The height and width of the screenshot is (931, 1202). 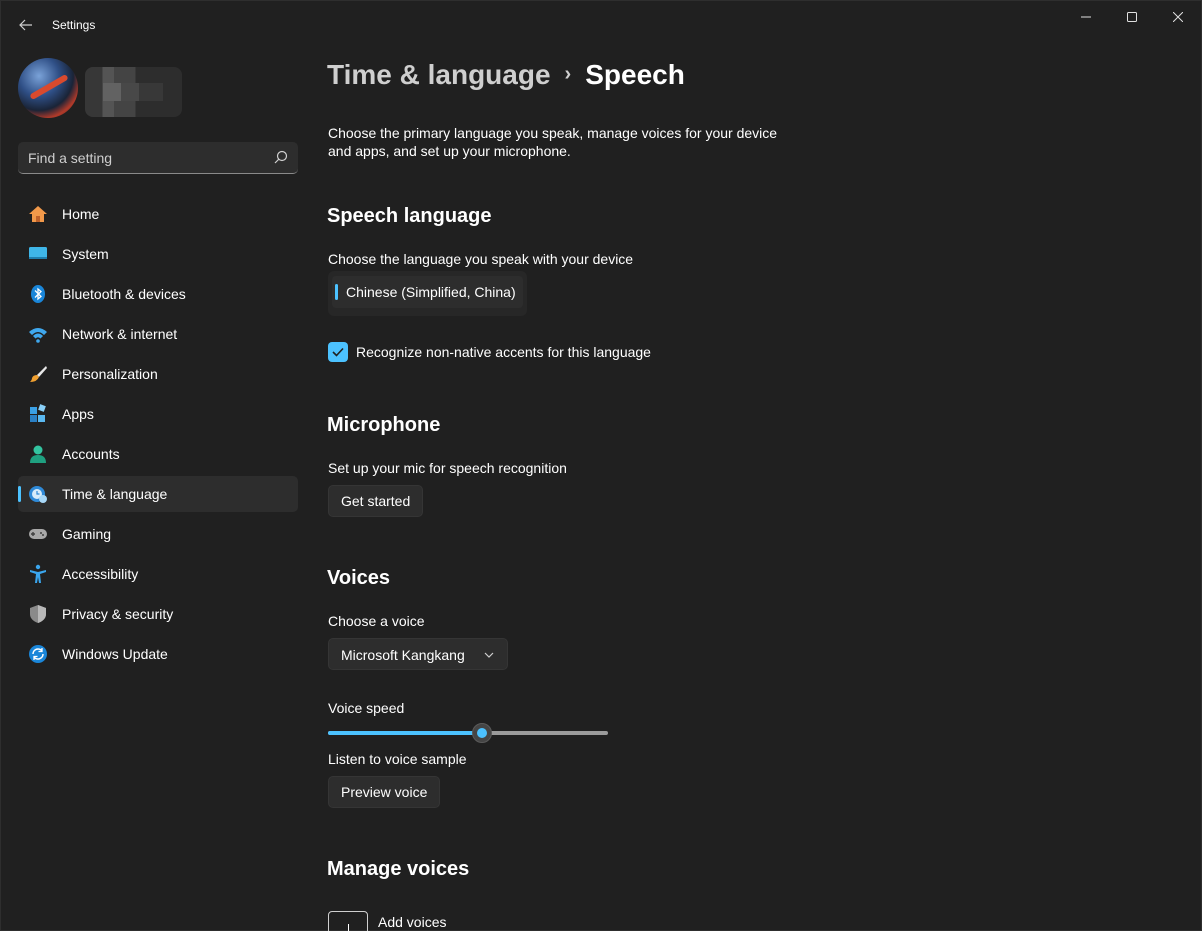 I want to click on voice-speed-slider, so click(x=468, y=733).